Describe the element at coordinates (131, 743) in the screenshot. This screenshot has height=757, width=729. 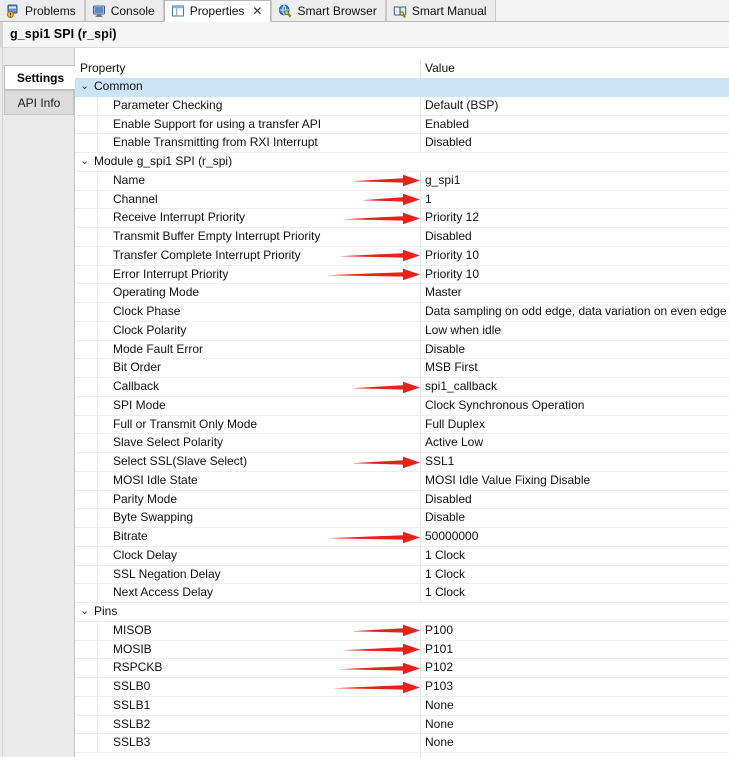
I see `property-name-cell: SSLB3` at that location.